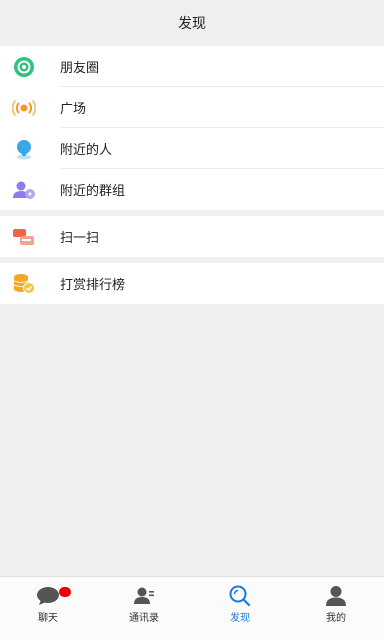  What do you see at coordinates (24, 67) in the screenshot?
I see `moments-icon` at bounding box center [24, 67].